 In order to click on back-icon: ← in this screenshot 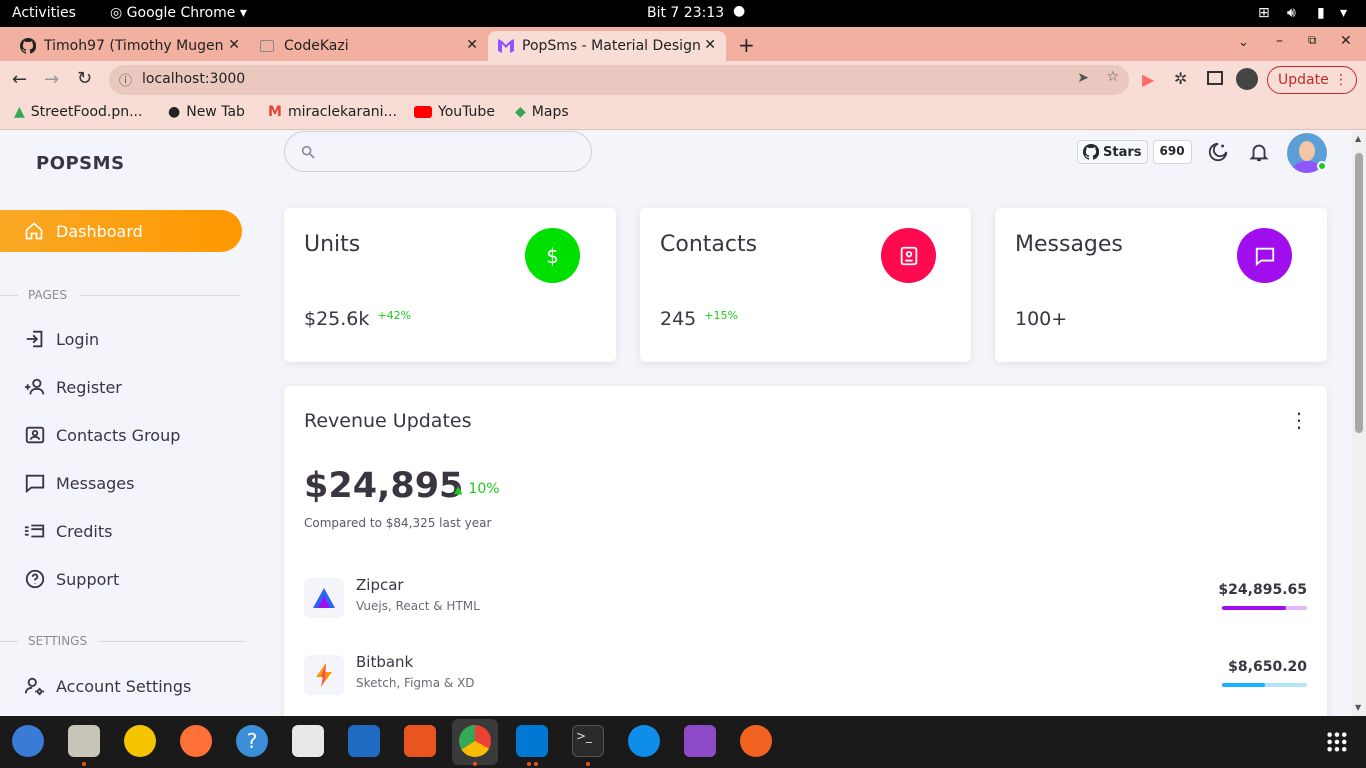, I will do `click(19, 79)`.